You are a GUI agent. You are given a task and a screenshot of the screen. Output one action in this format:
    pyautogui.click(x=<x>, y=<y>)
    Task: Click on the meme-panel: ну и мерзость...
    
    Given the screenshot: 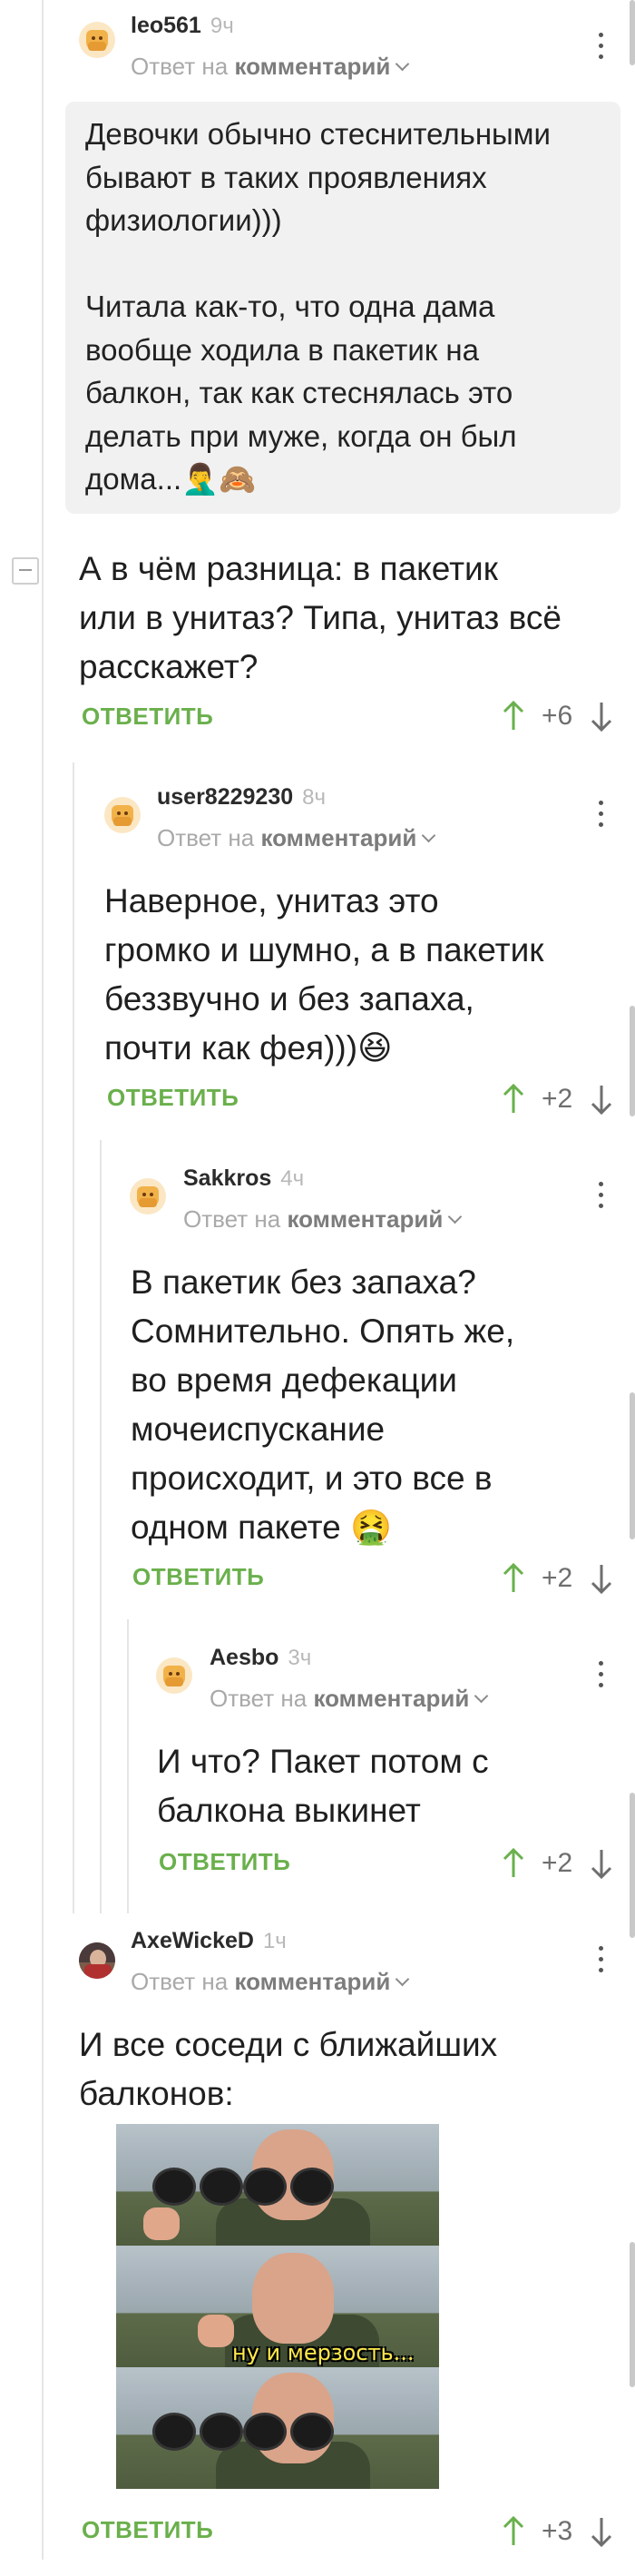 What is the action you would take?
    pyautogui.click(x=277, y=2306)
    